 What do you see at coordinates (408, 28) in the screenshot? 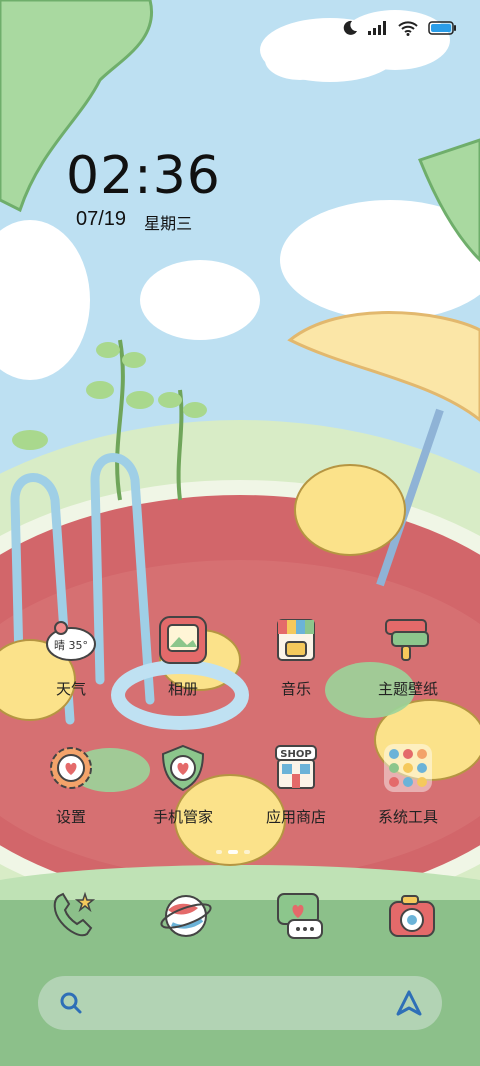
I see `wifi-icon` at bounding box center [408, 28].